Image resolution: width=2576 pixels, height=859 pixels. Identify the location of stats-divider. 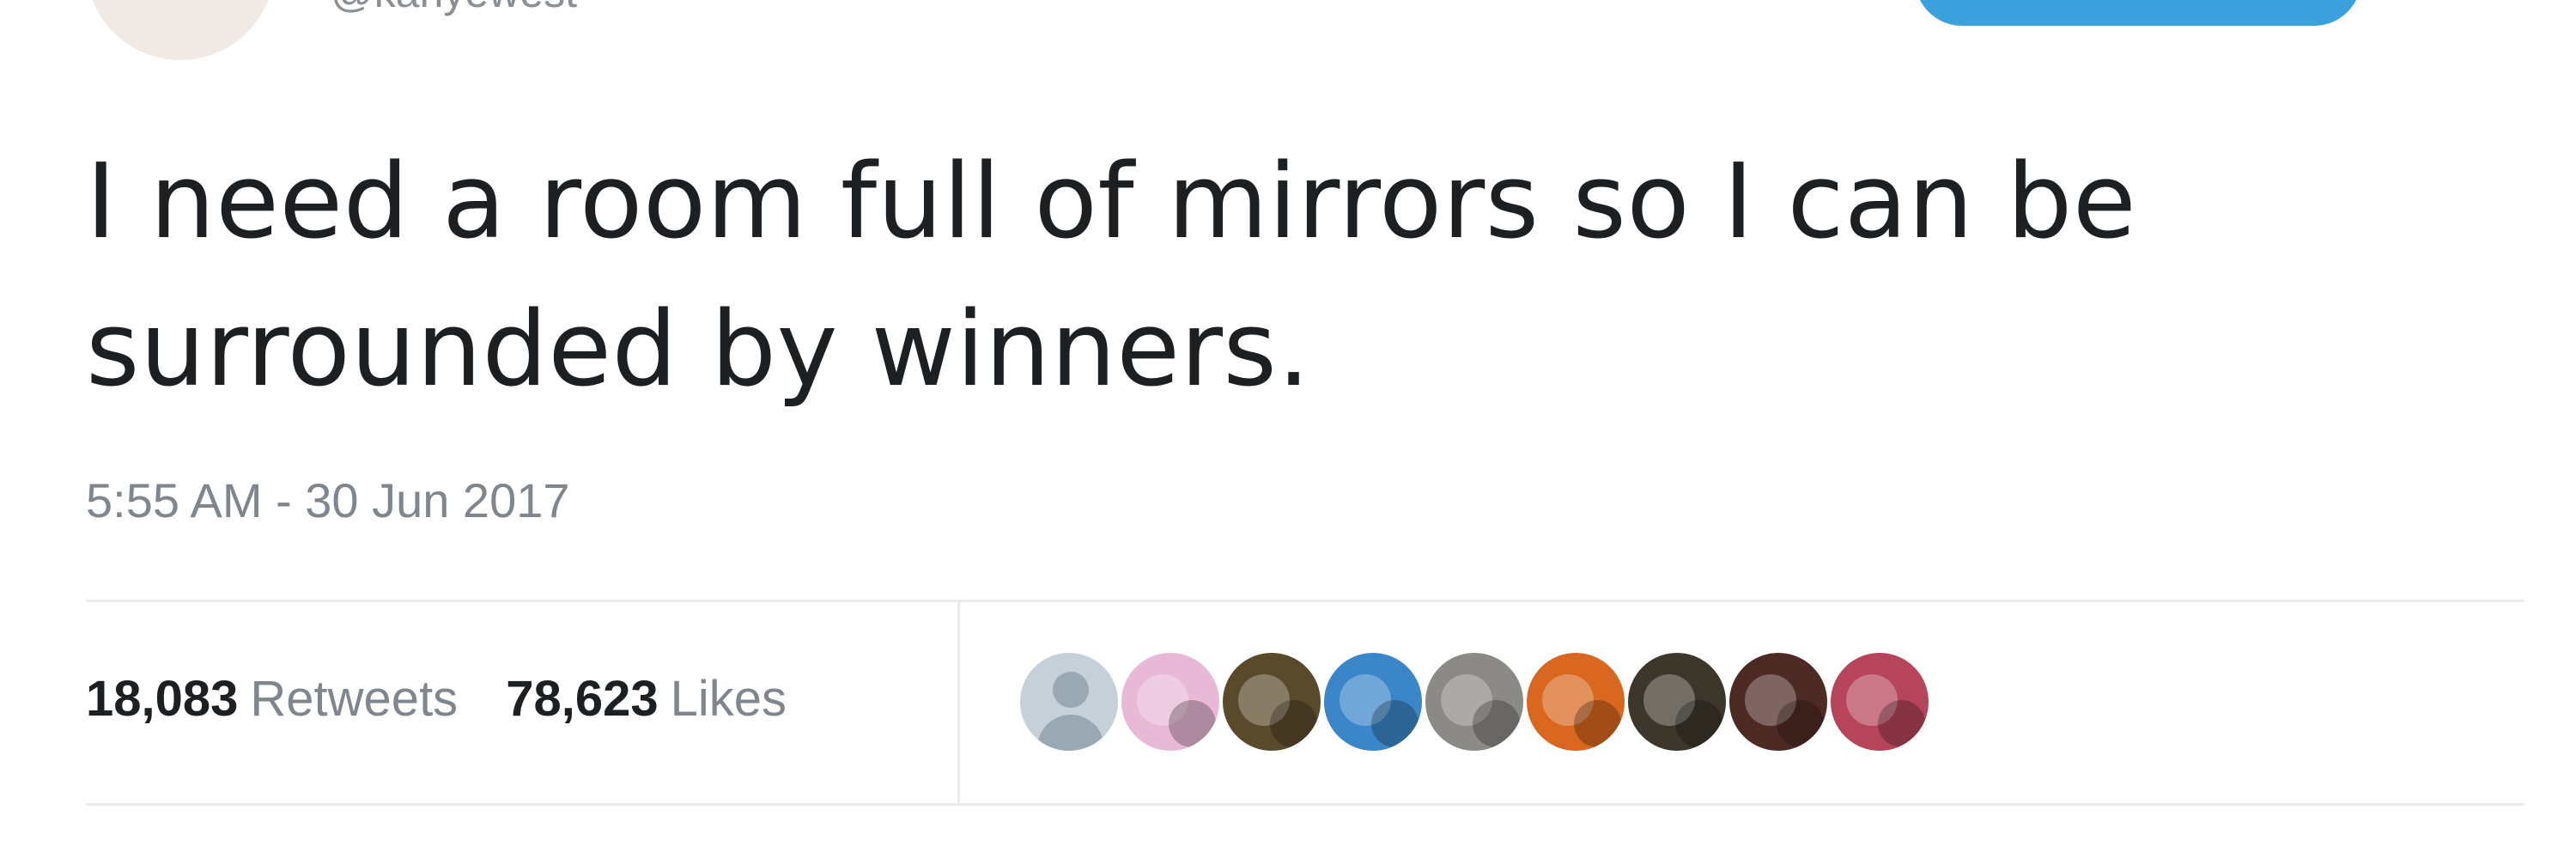
(958, 702).